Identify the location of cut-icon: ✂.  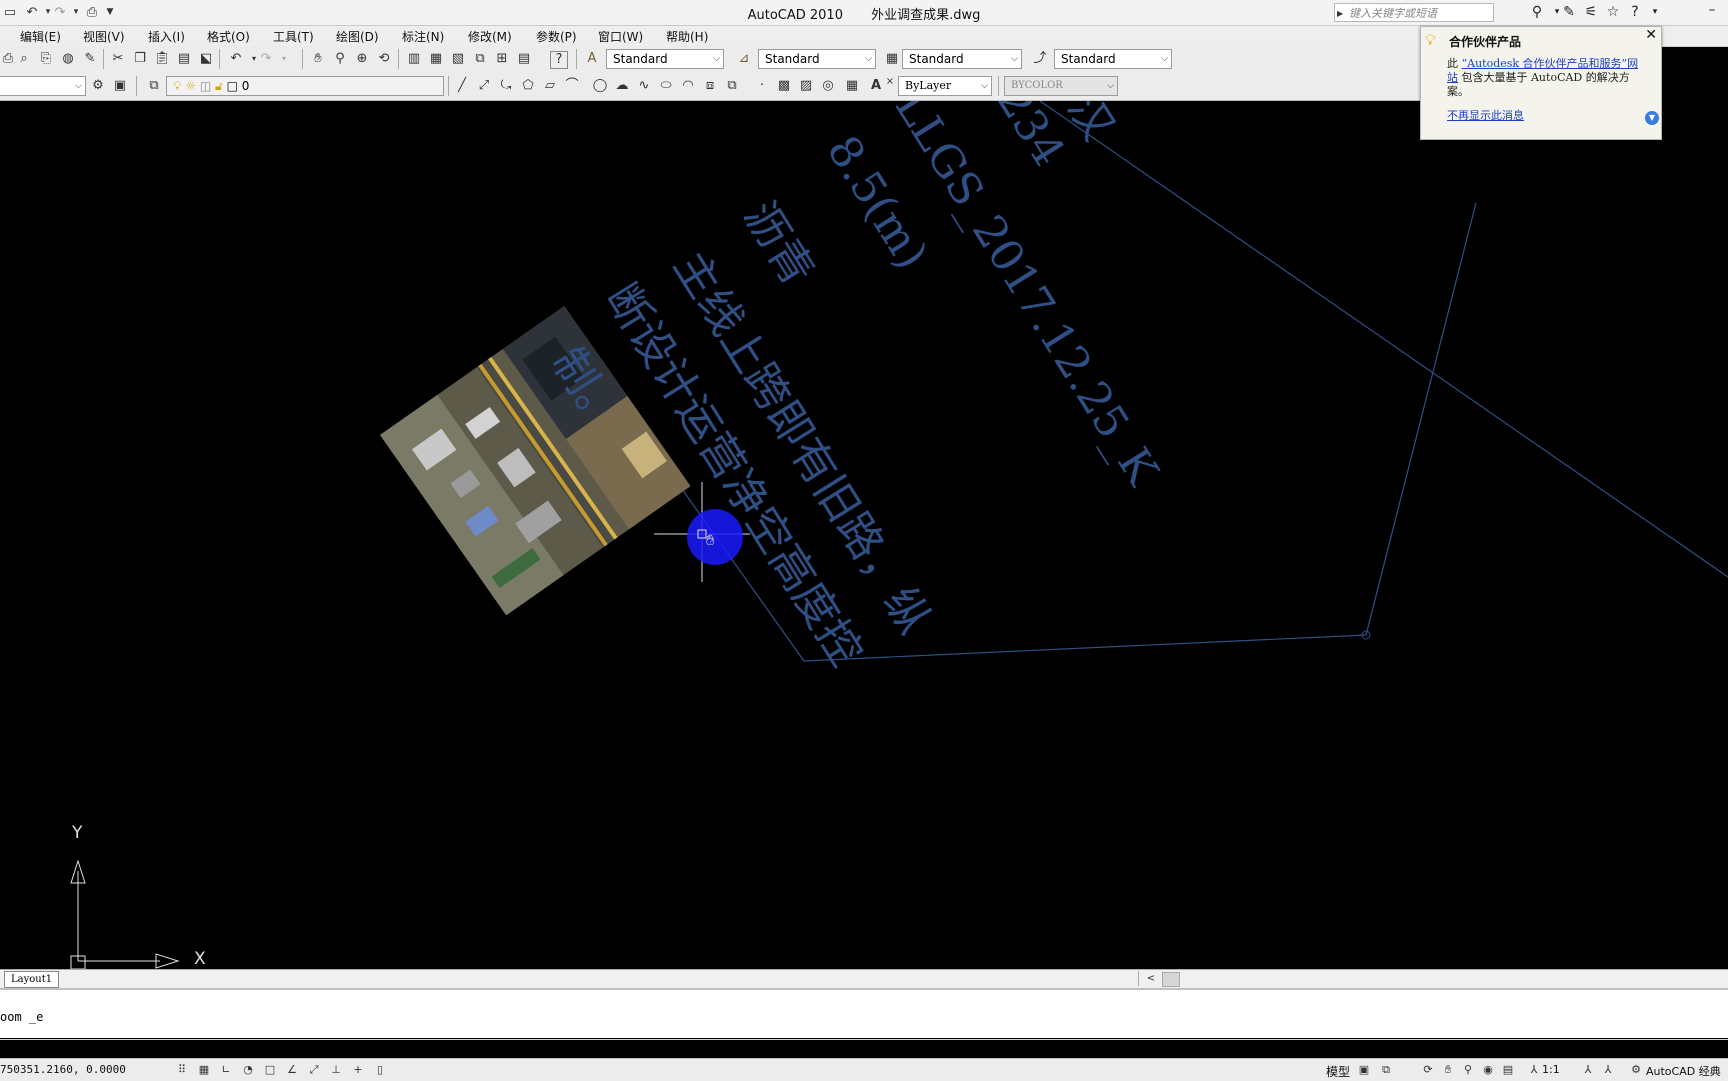
(118, 59).